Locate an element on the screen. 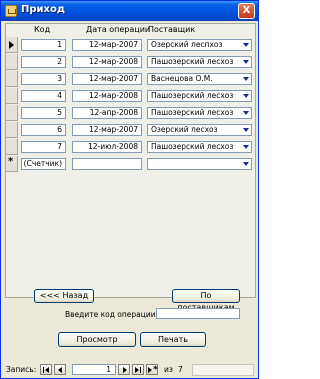 The height and width of the screenshot is (379, 320). table-row: 3 12-мар-2007 Васнецова О.М. is located at coordinates (130, 79).